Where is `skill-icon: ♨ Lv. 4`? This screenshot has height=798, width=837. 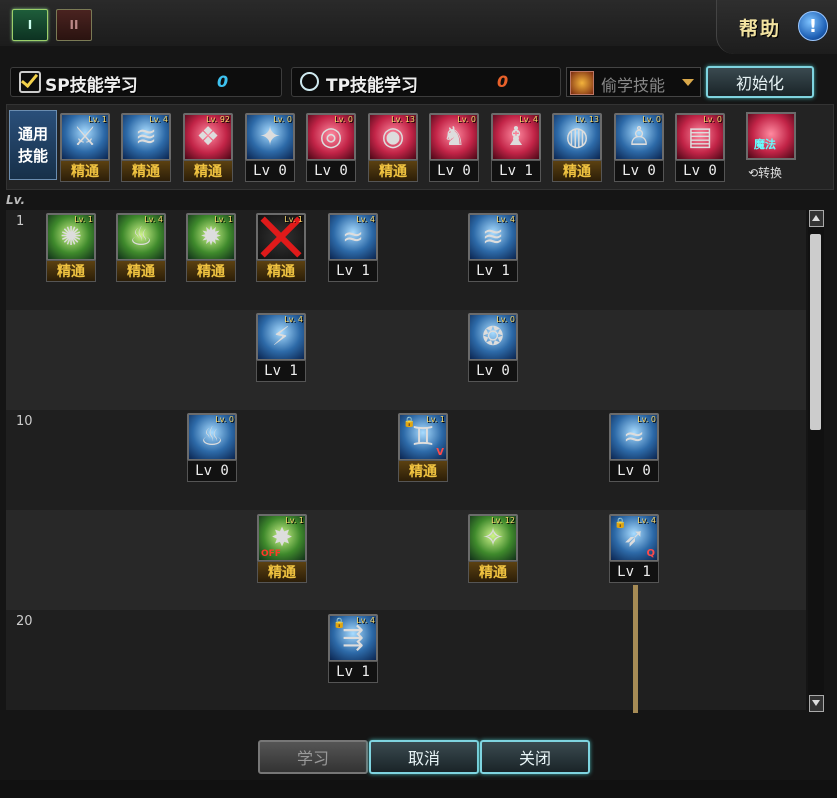 skill-icon: ♨ Lv. 4 is located at coordinates (141, 237).